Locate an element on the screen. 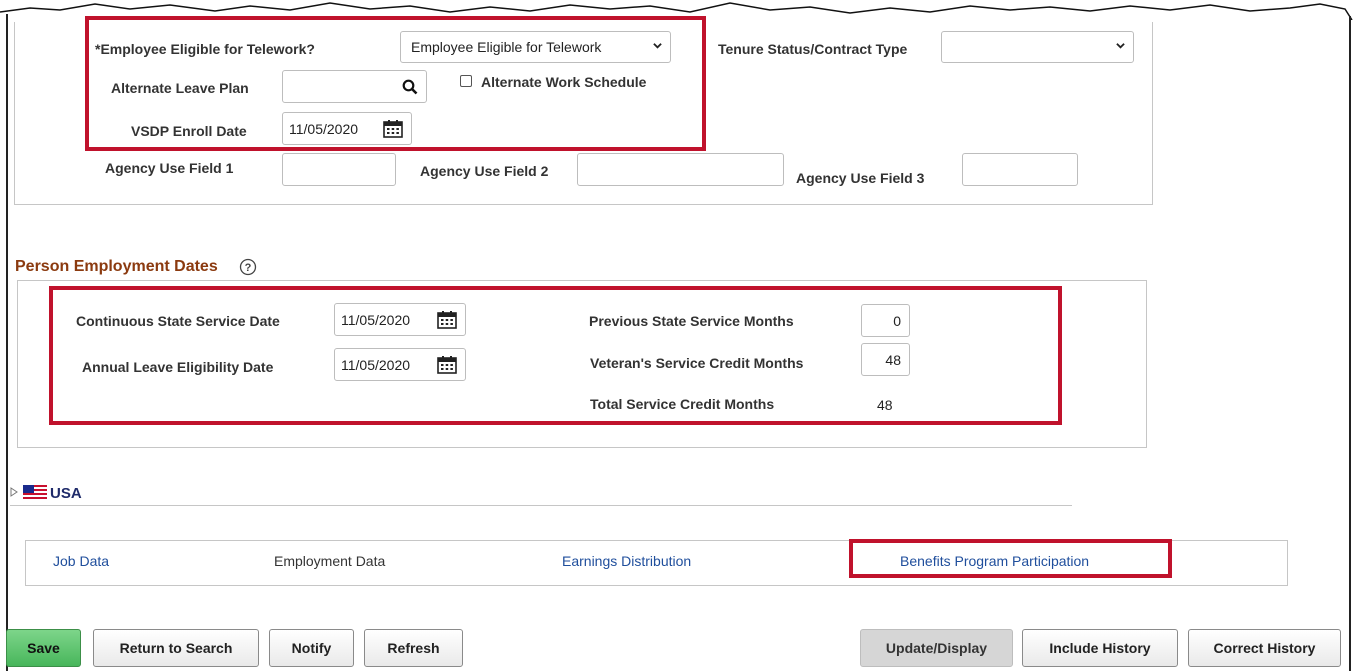  agency3-input is located at coordinates (1020, 169).